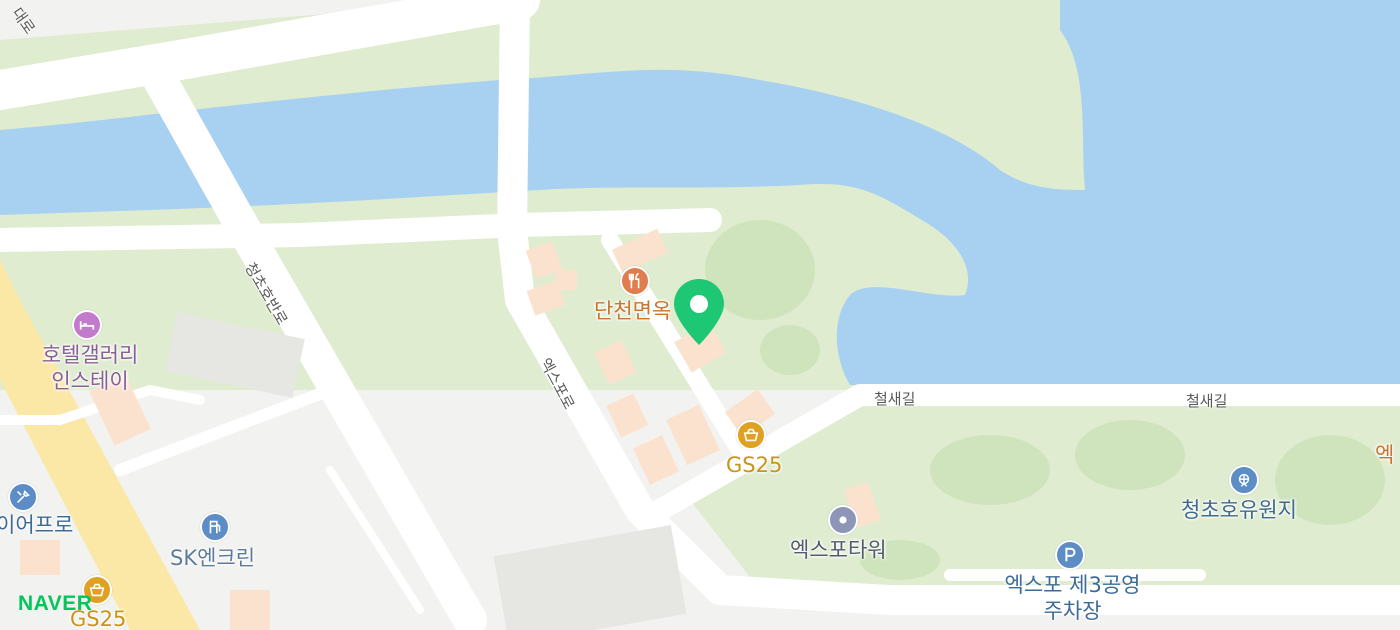 The image size is (1400, 630). What do you see at coordinates (87, 325) in the screenshot?
I see `hotel-icon` at bounding box center [87, 325].